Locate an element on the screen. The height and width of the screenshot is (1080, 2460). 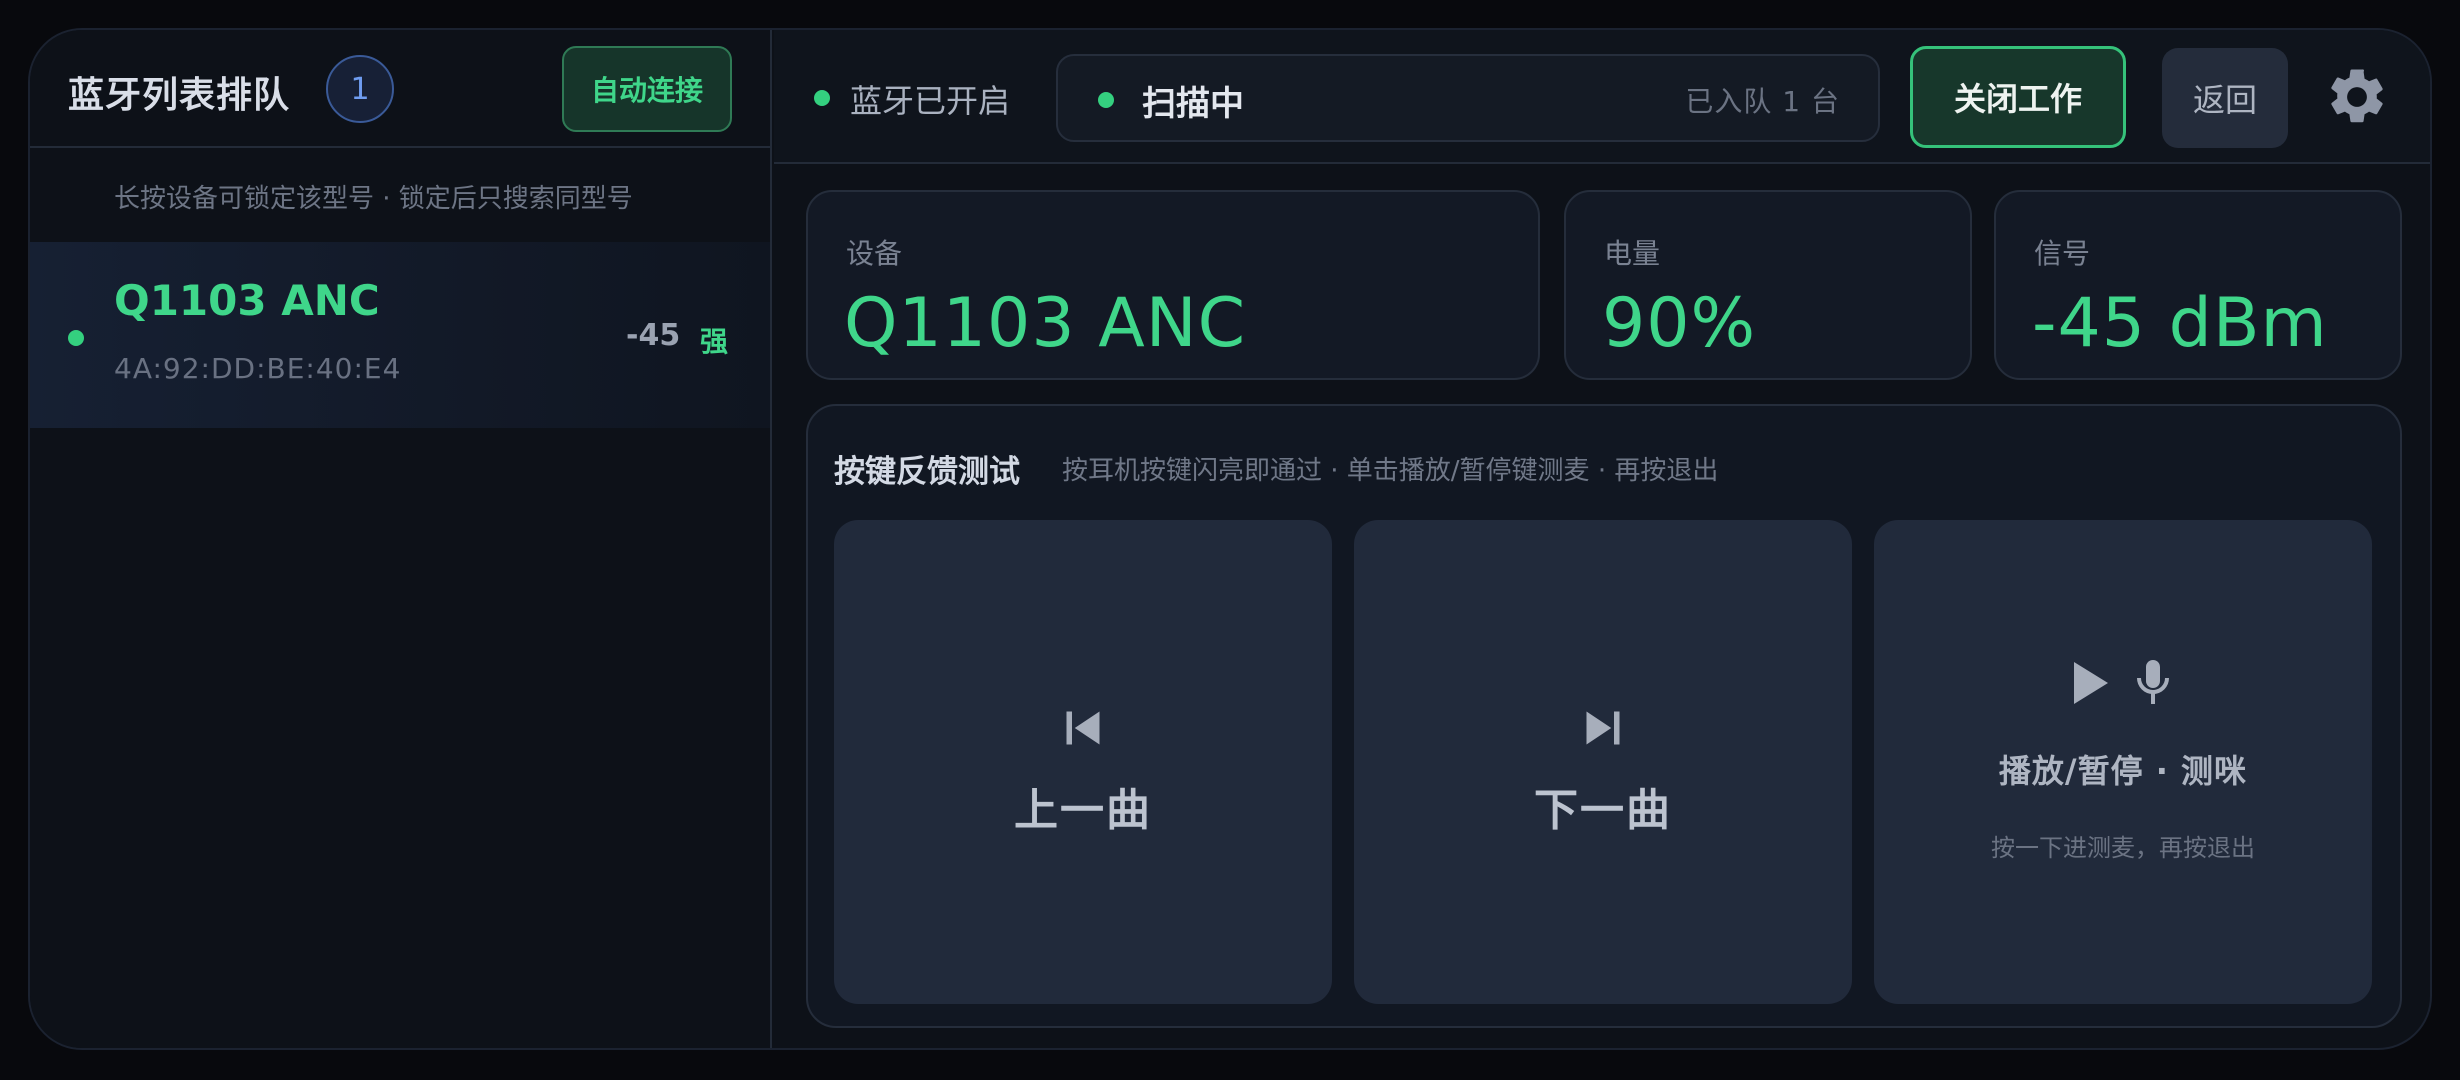
device-list-item: Q1103 ANC 4A:92:DD:BE:40:E4 -45 强 is located at coordinates (400, 335).